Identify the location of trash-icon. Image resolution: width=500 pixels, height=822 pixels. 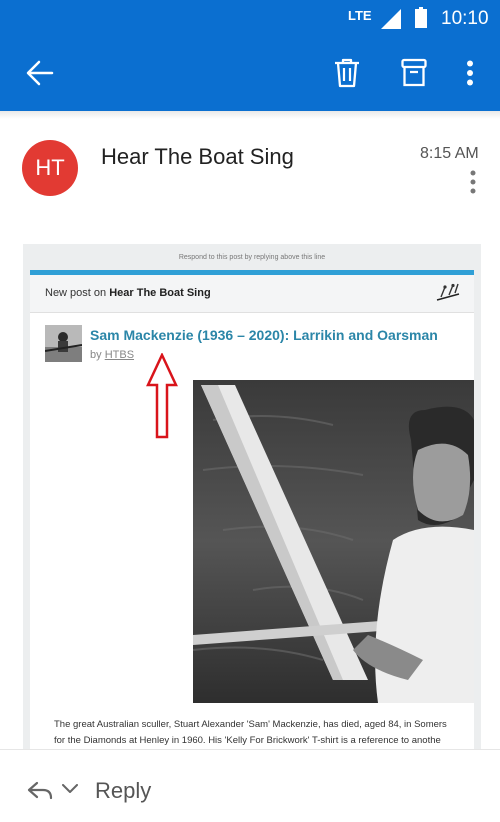
(347, 73).